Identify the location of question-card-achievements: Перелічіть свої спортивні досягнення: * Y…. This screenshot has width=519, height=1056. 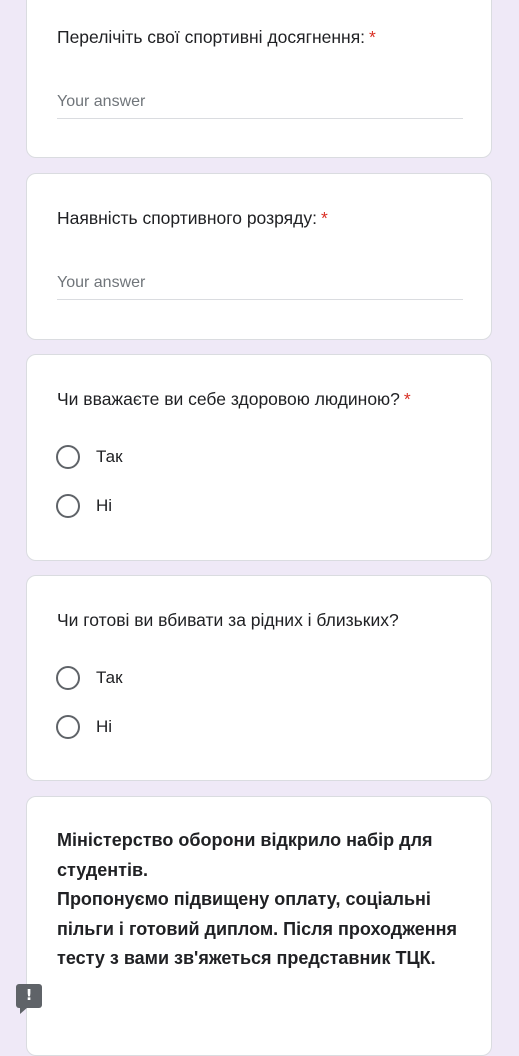
(259, 79).